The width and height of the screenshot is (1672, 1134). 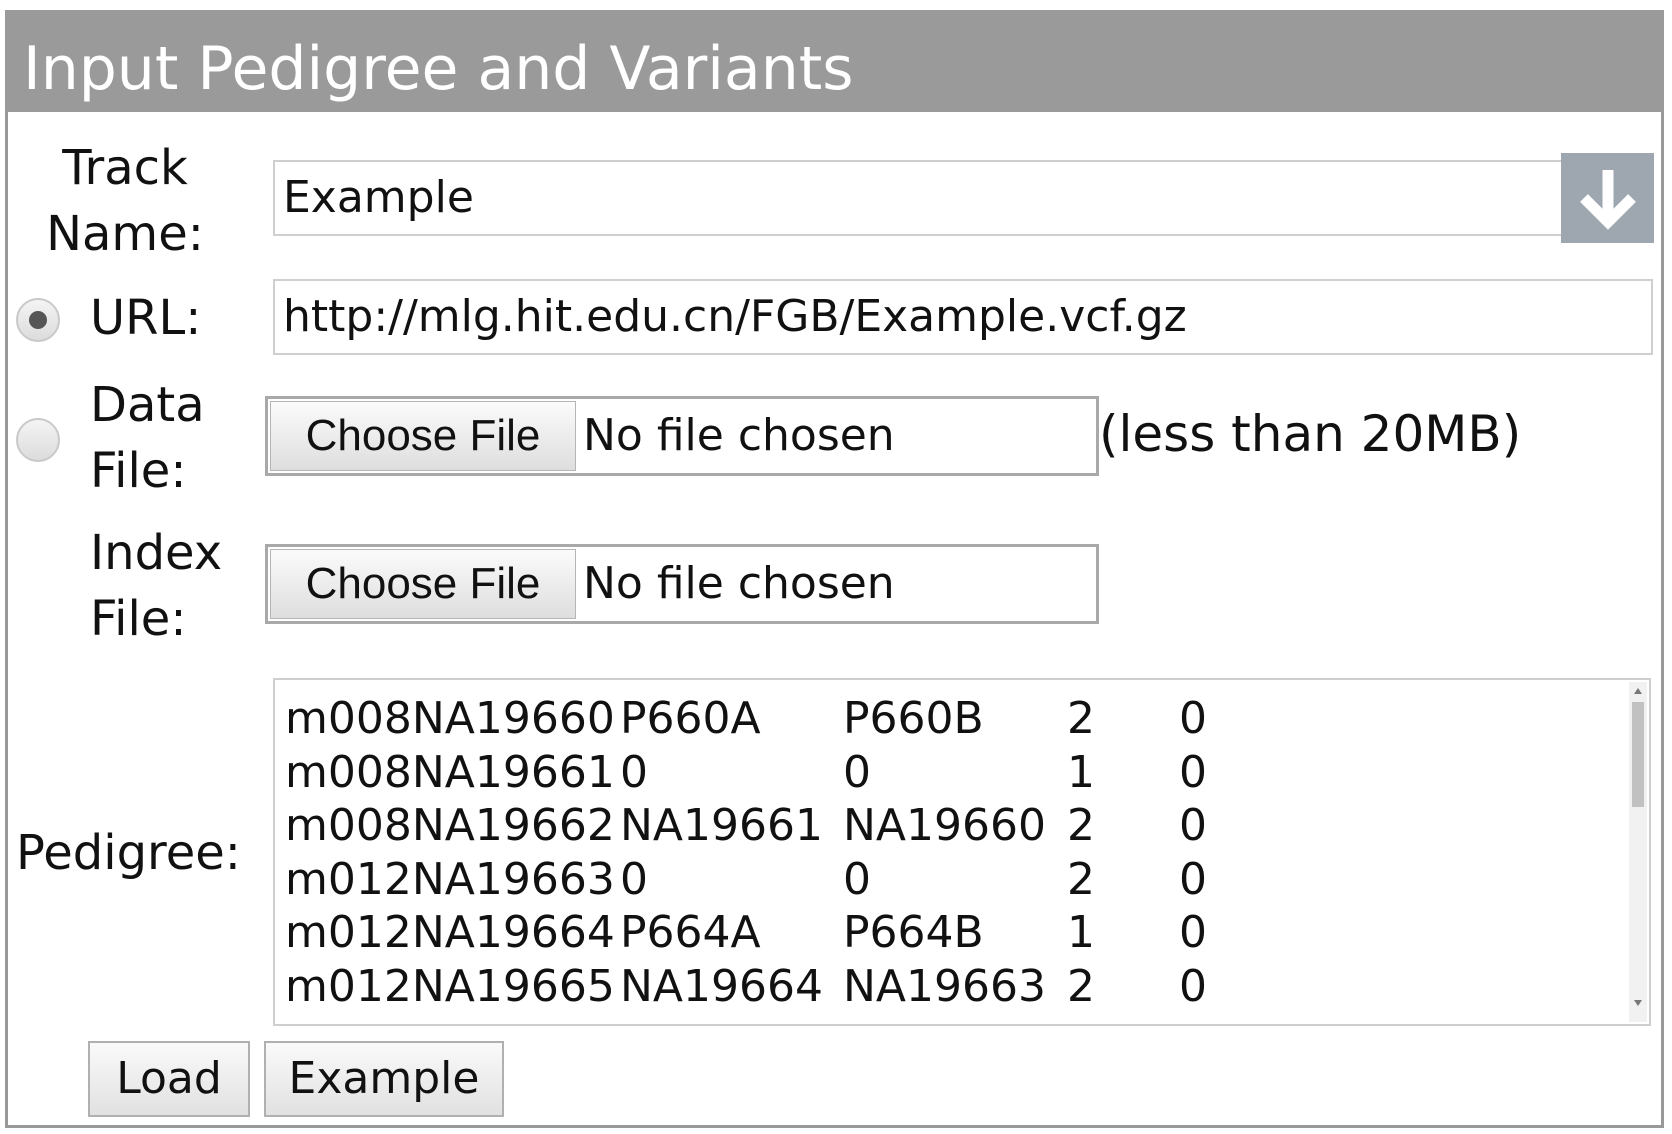 I want to click on track-name-label: Track Name:, so click(x=125, y=201).